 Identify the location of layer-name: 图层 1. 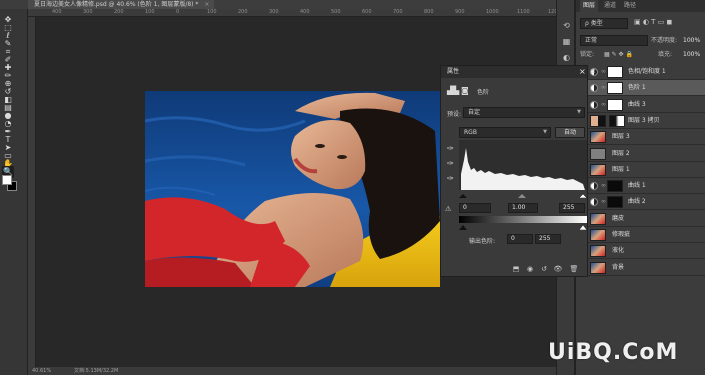
(621, 169).